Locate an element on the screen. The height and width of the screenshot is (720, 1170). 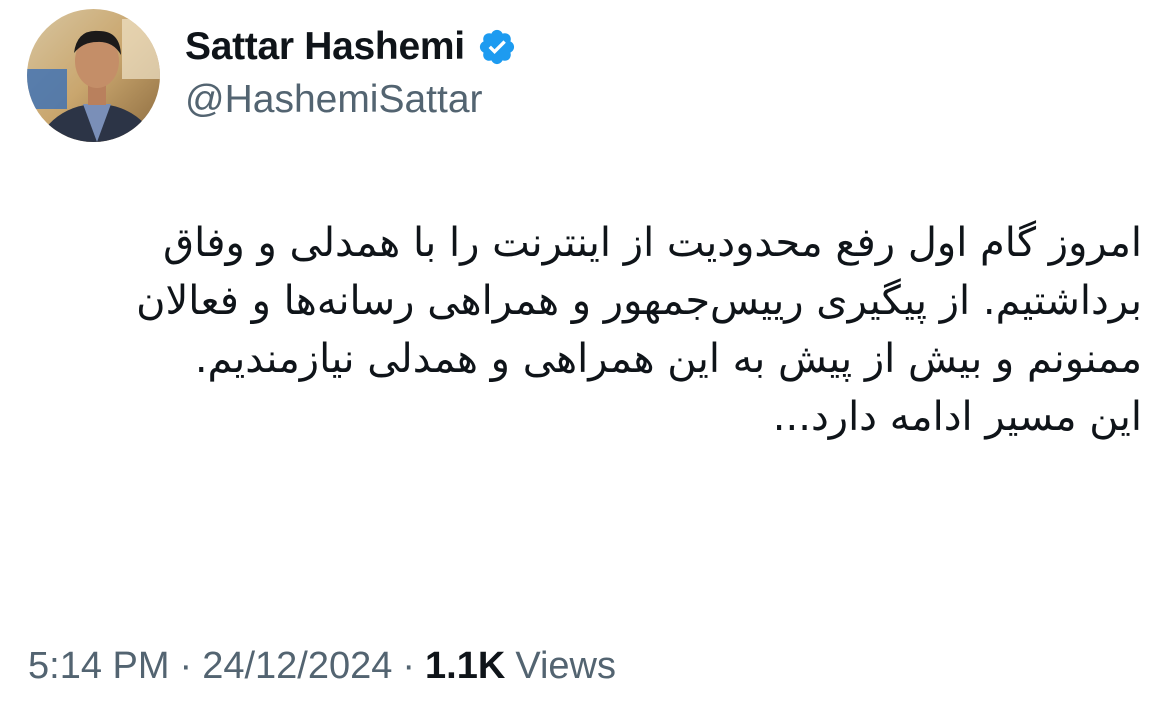
avatar is located at coordinates (93, 75).